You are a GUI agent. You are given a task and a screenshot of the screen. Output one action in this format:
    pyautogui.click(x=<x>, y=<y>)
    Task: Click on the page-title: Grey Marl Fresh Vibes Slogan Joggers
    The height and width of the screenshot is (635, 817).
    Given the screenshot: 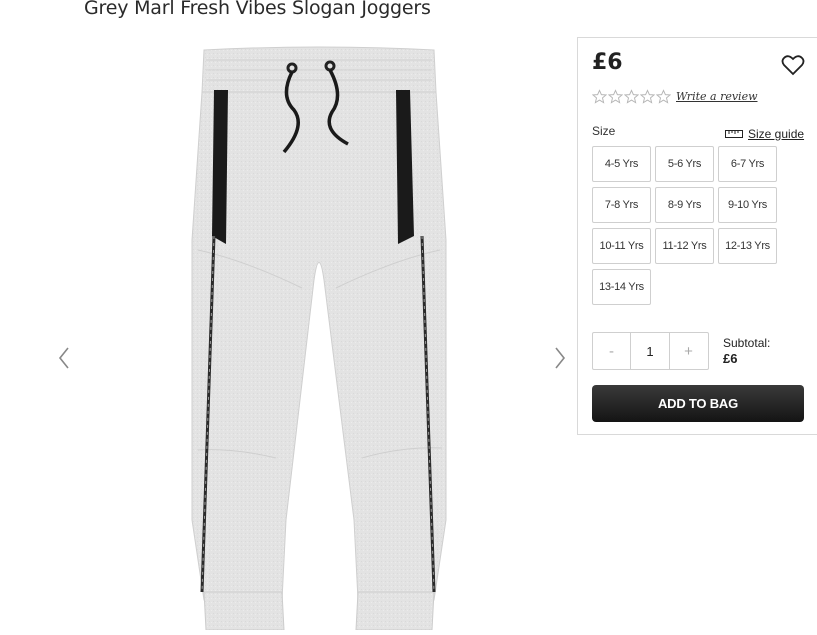 What is the action you would take?
    pyautogui.click(x=257, y=9)
    